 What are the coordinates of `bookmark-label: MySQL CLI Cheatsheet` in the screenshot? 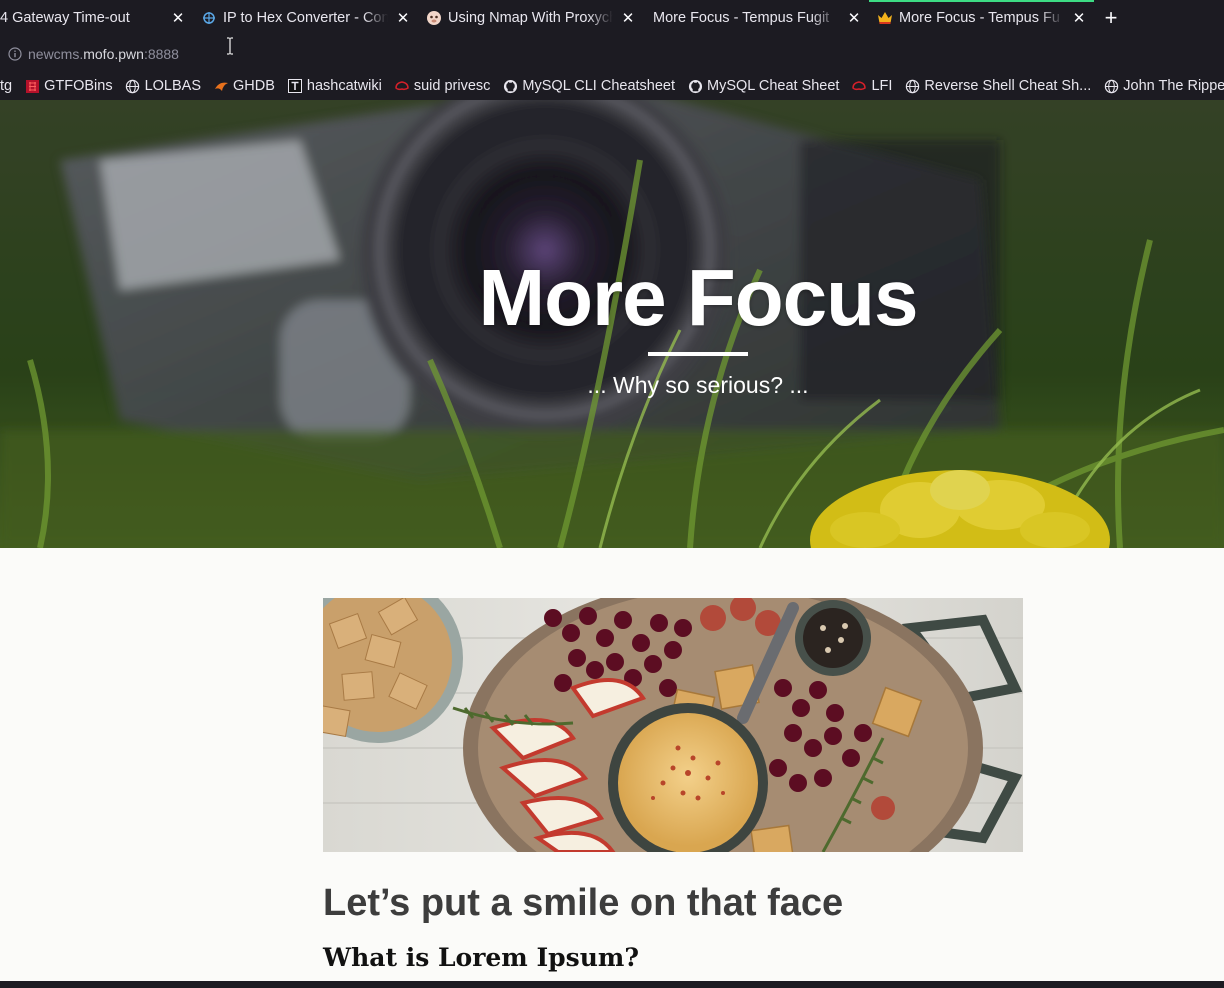 It's located at (599, 86).